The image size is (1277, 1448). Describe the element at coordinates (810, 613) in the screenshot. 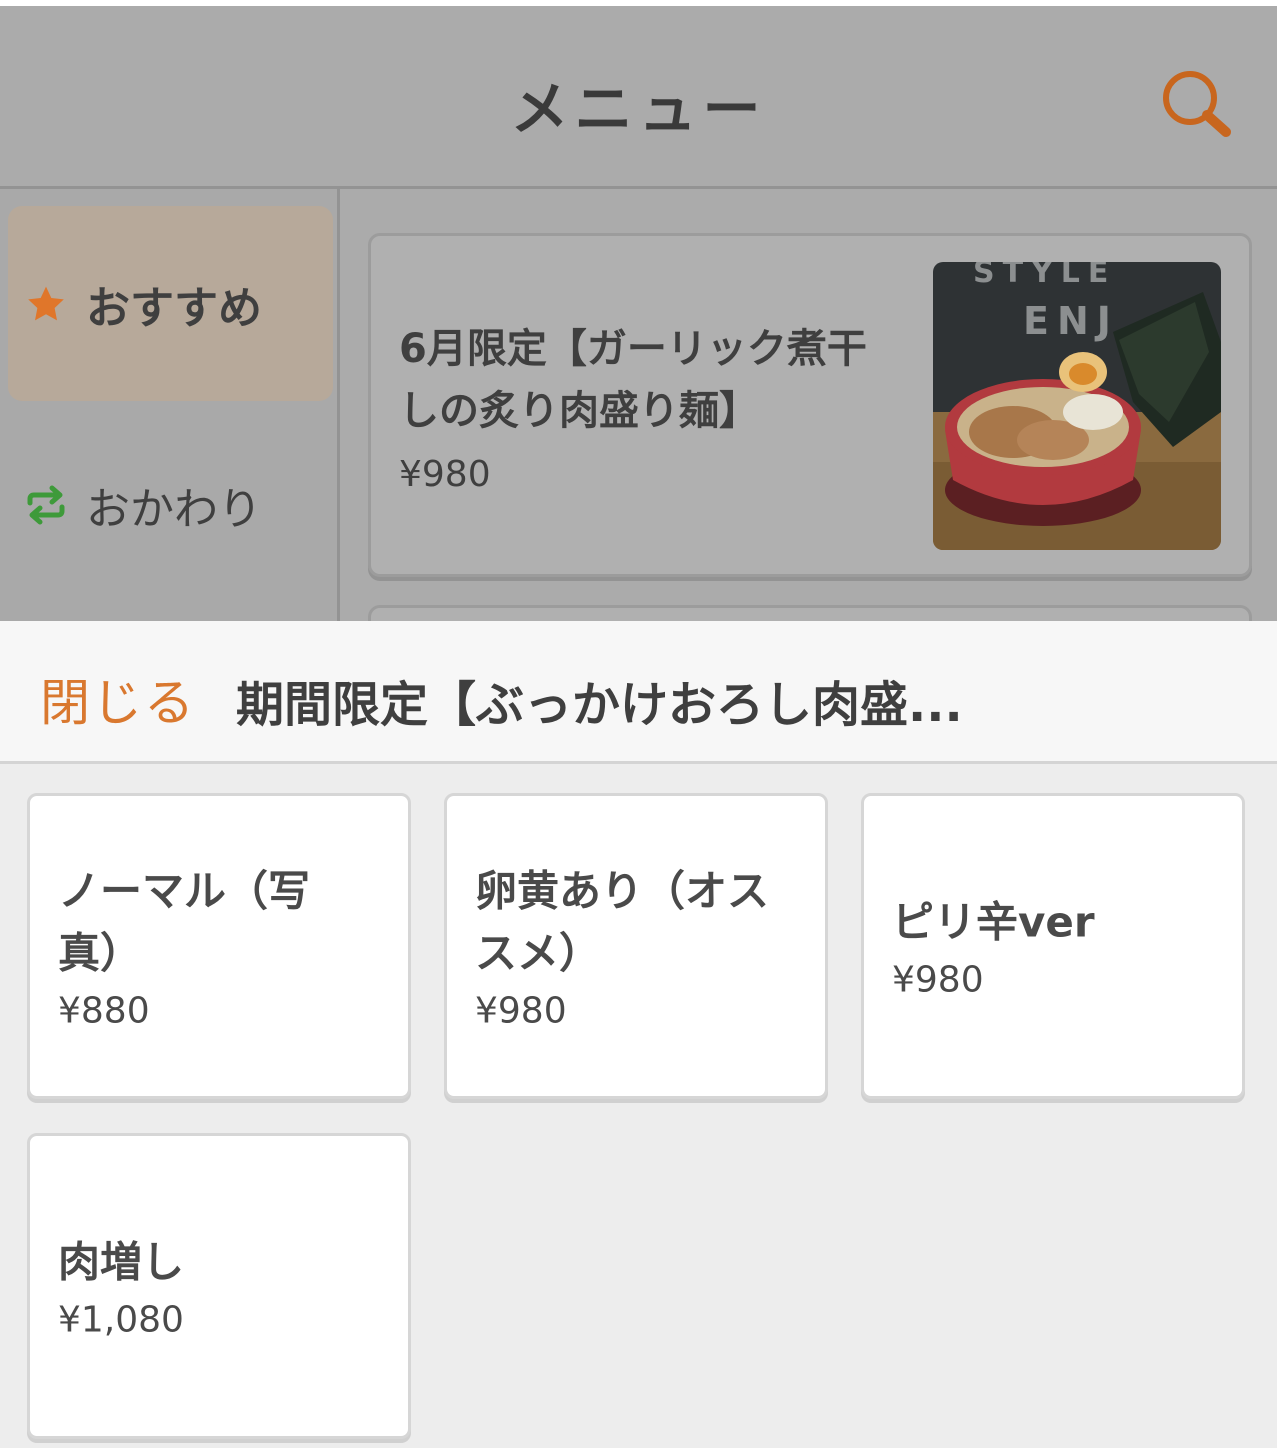

I see `menu-item-card` at that location.